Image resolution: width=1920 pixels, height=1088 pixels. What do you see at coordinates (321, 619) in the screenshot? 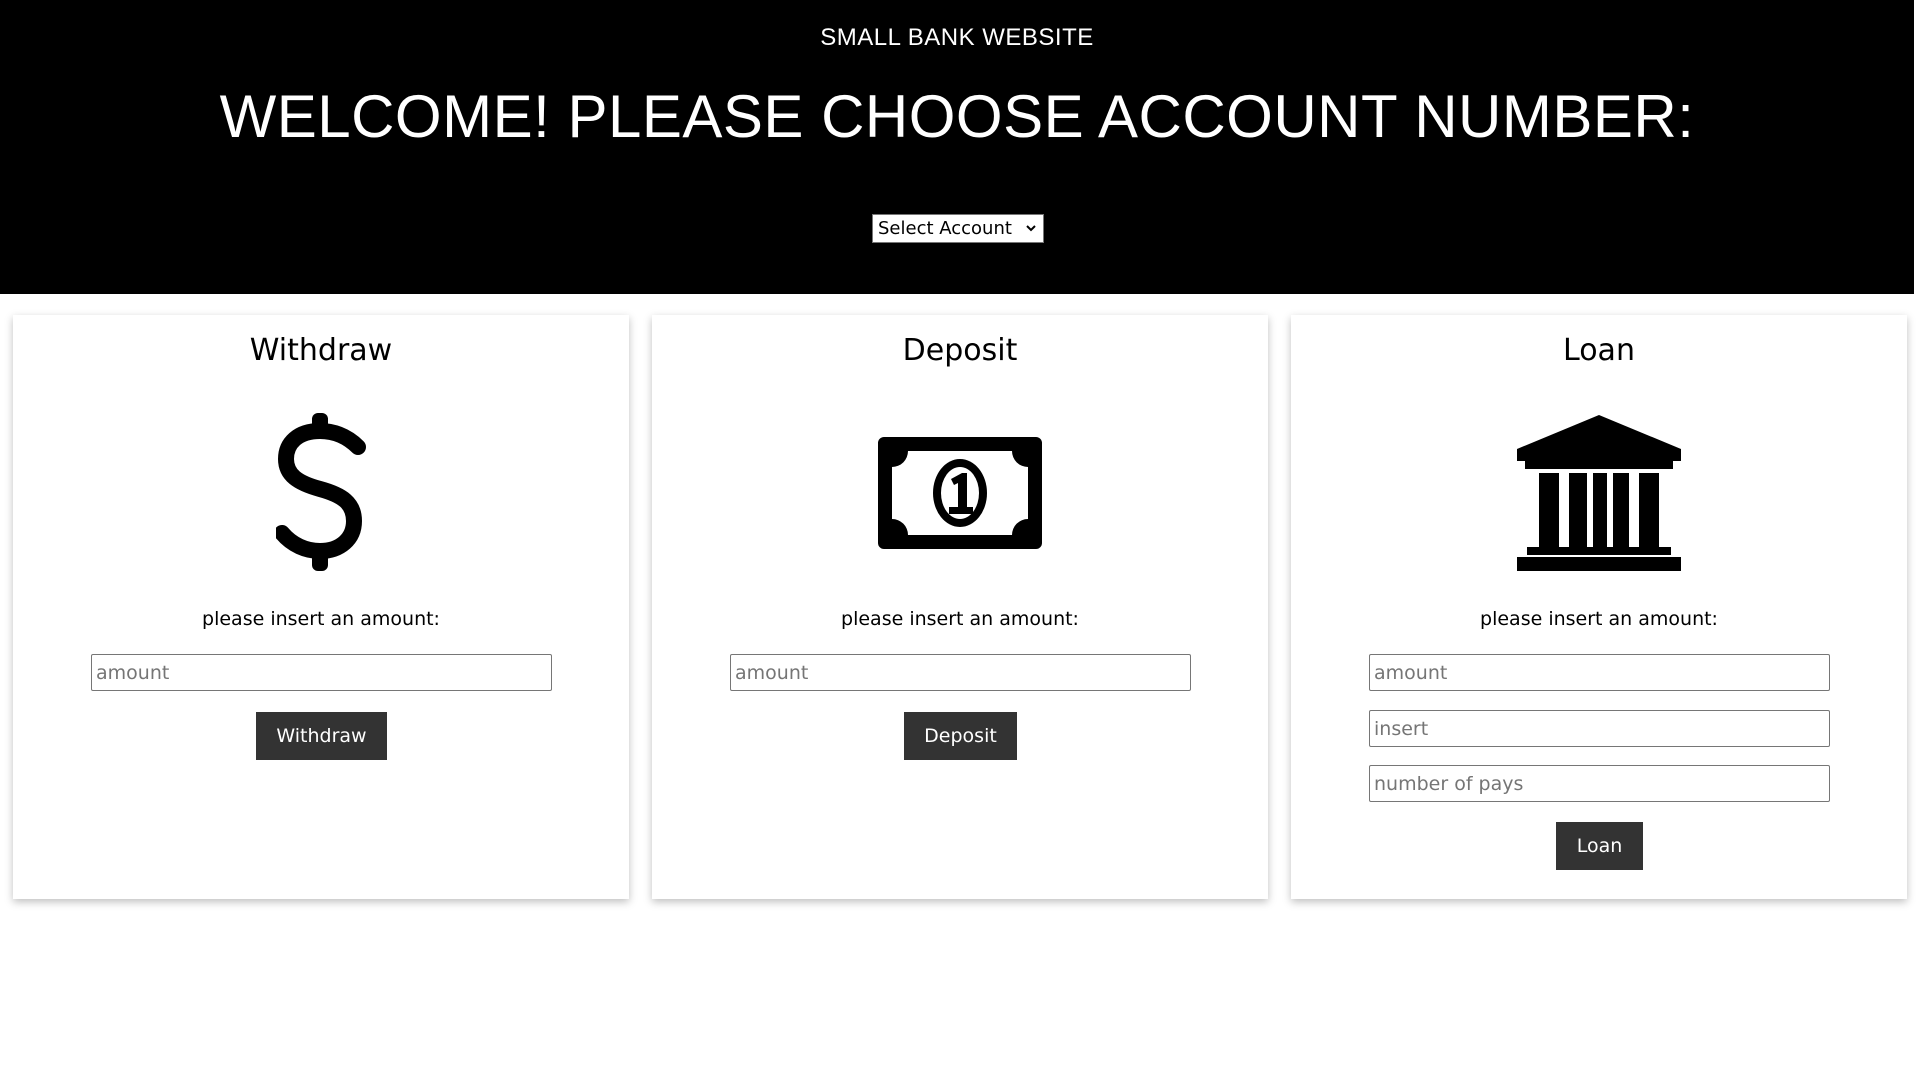
I see `withdraw-prompt: please insert an amount:` at bounding box center [321, 619].